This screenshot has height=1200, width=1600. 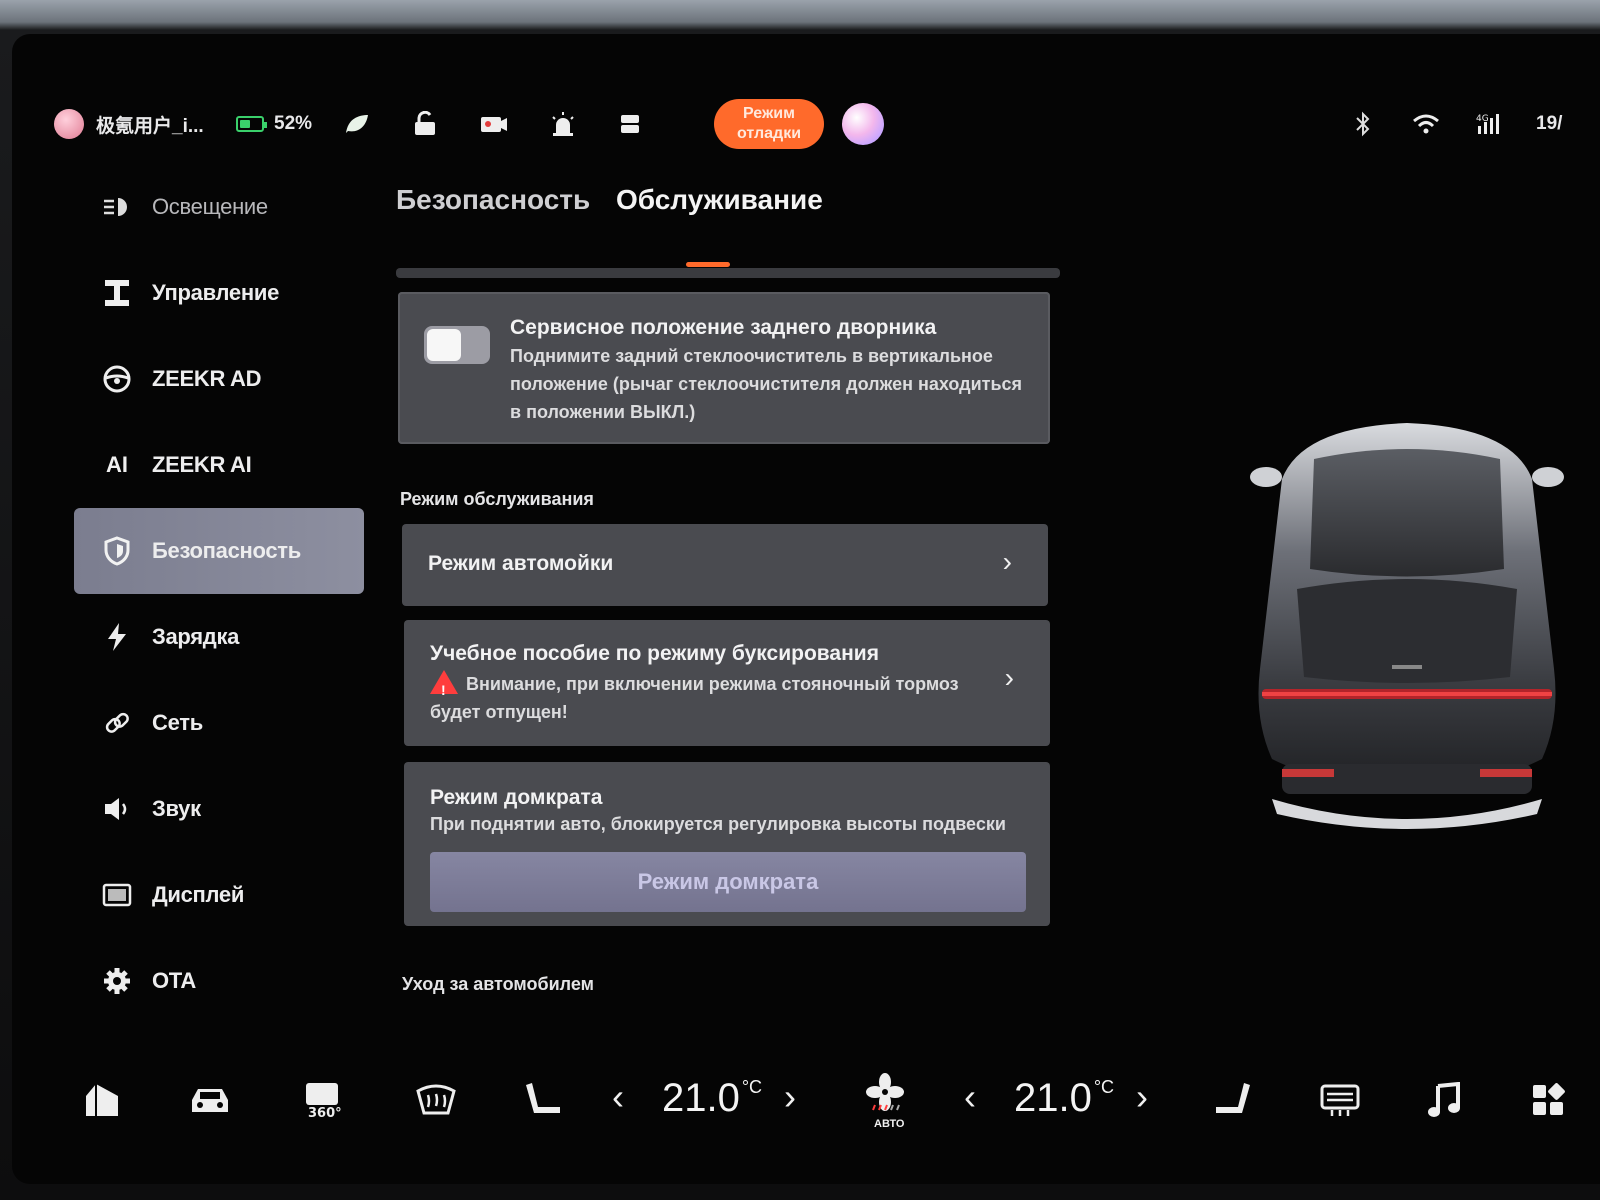 I want to click on clock: 19/, so click(x=1549, y=124).